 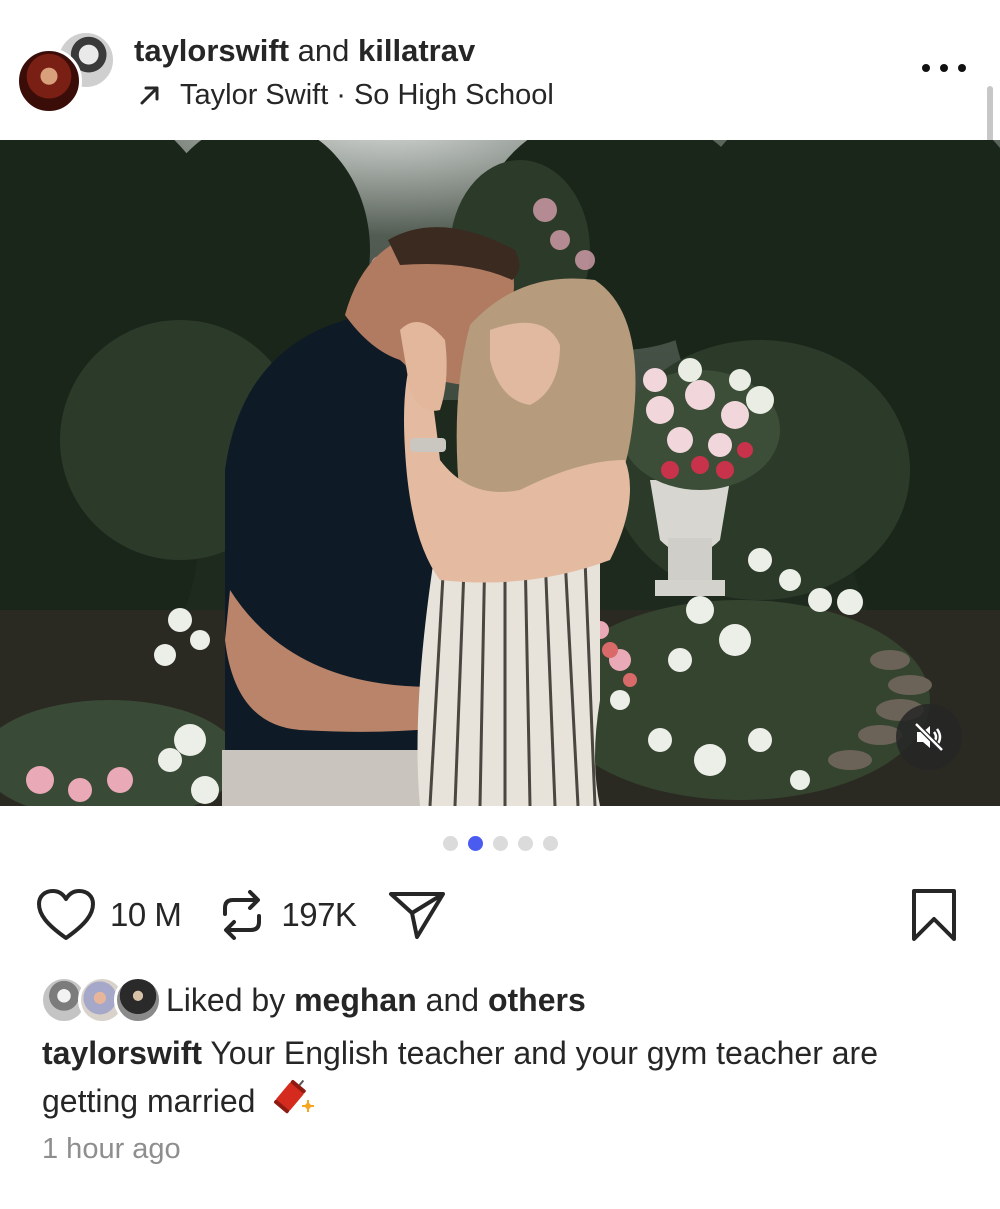 I want to click on like-button: 10 M, so click(x=109, y=915).